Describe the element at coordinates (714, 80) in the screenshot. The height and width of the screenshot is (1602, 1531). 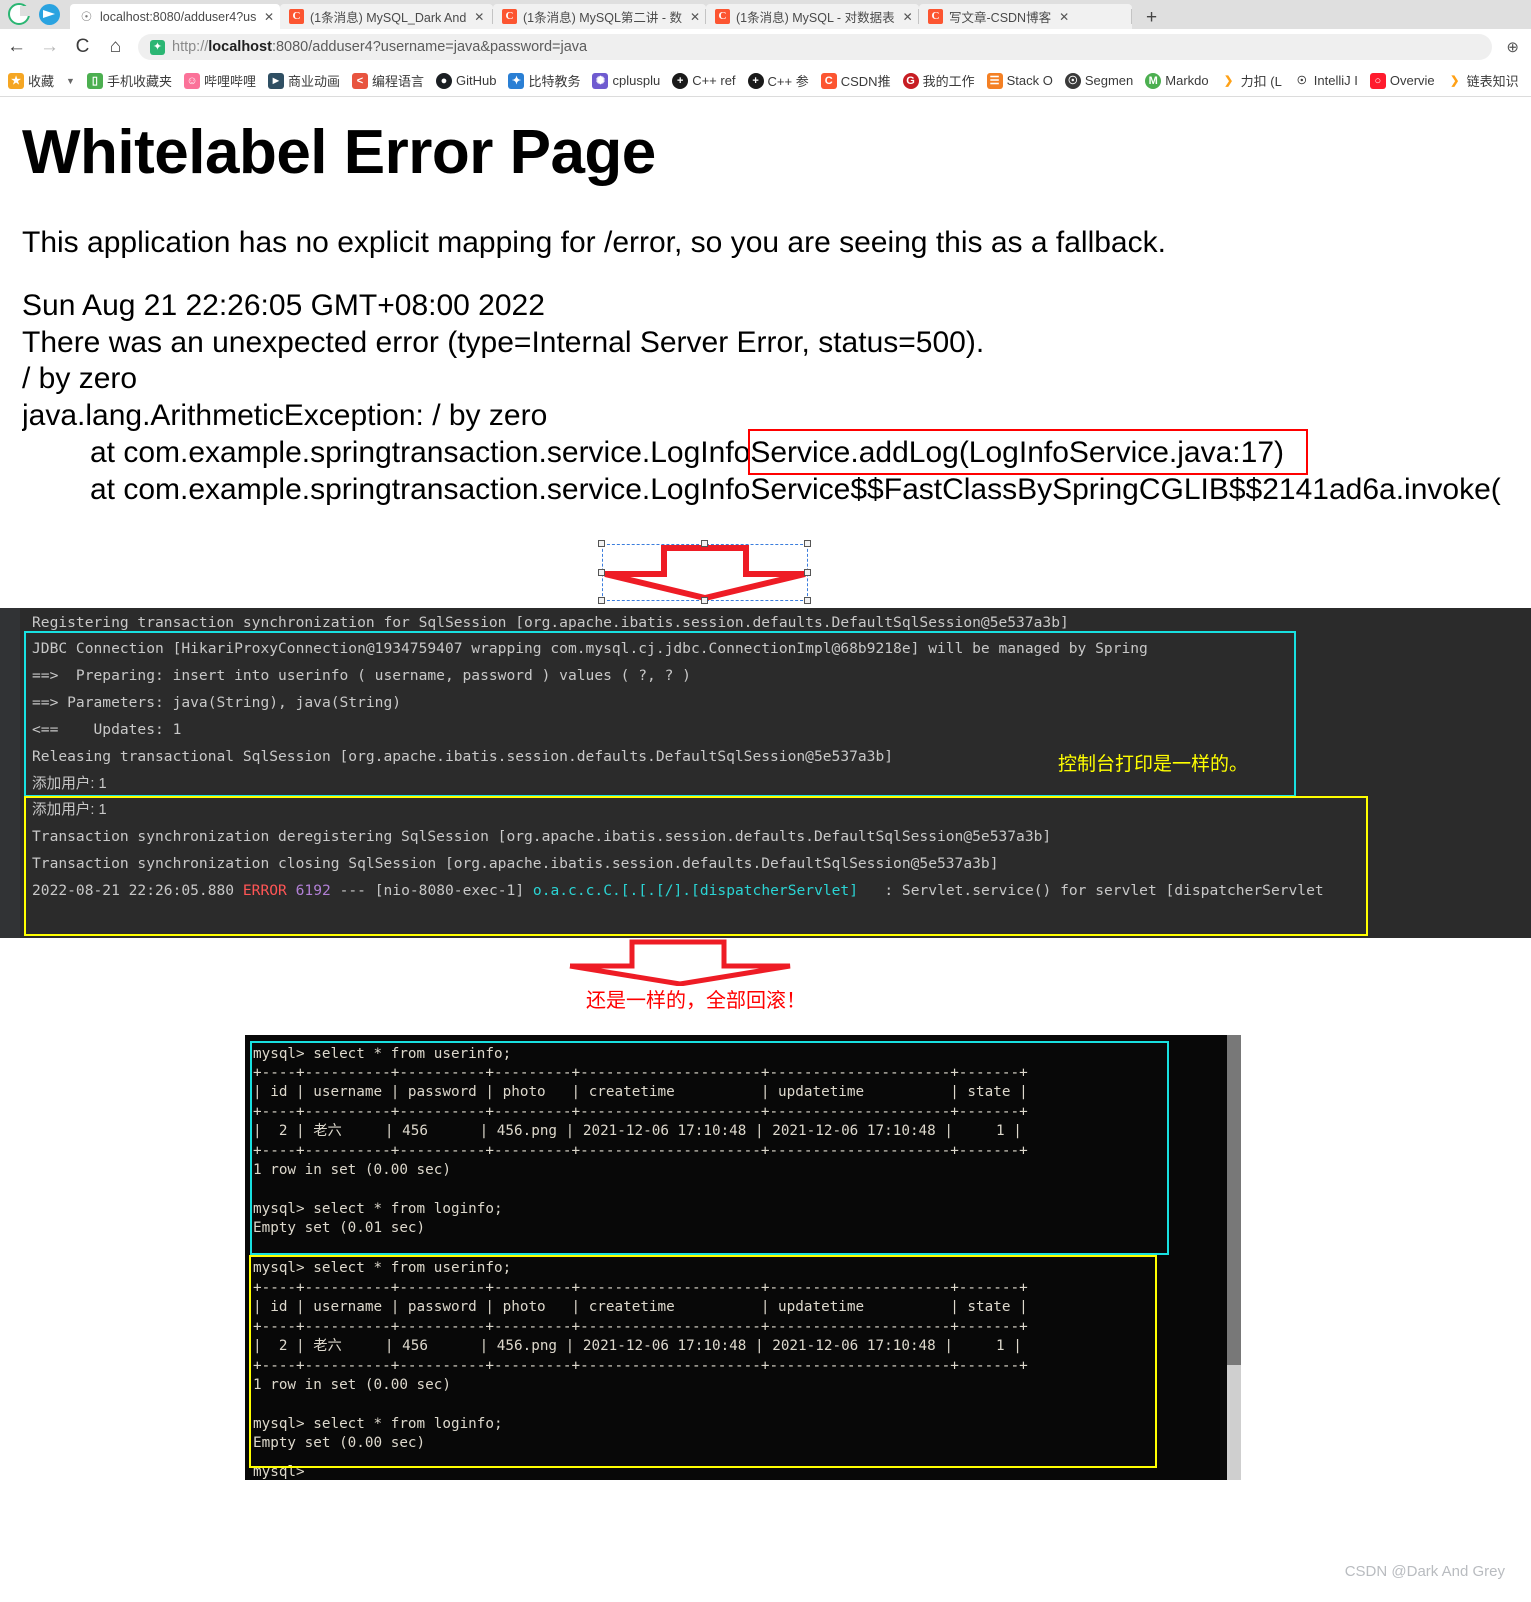
I see `bookmark-label: C++ ref` at that location.